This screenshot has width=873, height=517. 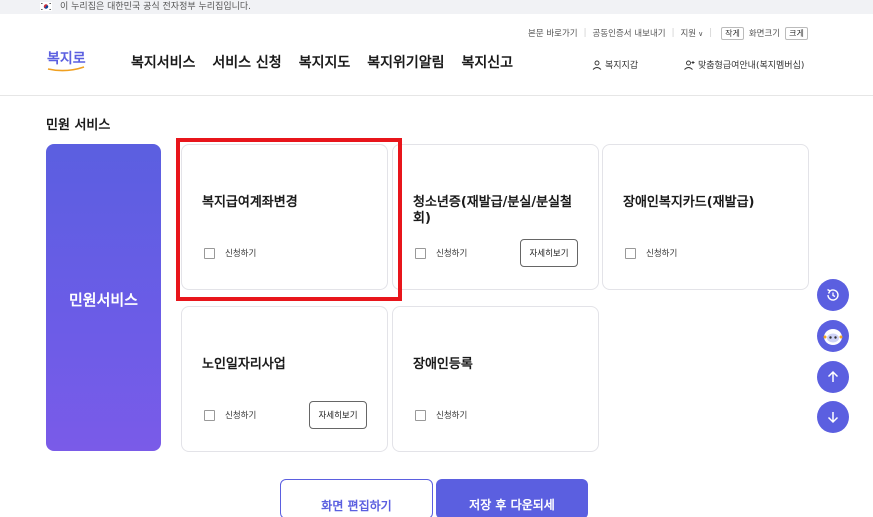 I want to click on korean-flag-icon, so click(x=46, y=6).